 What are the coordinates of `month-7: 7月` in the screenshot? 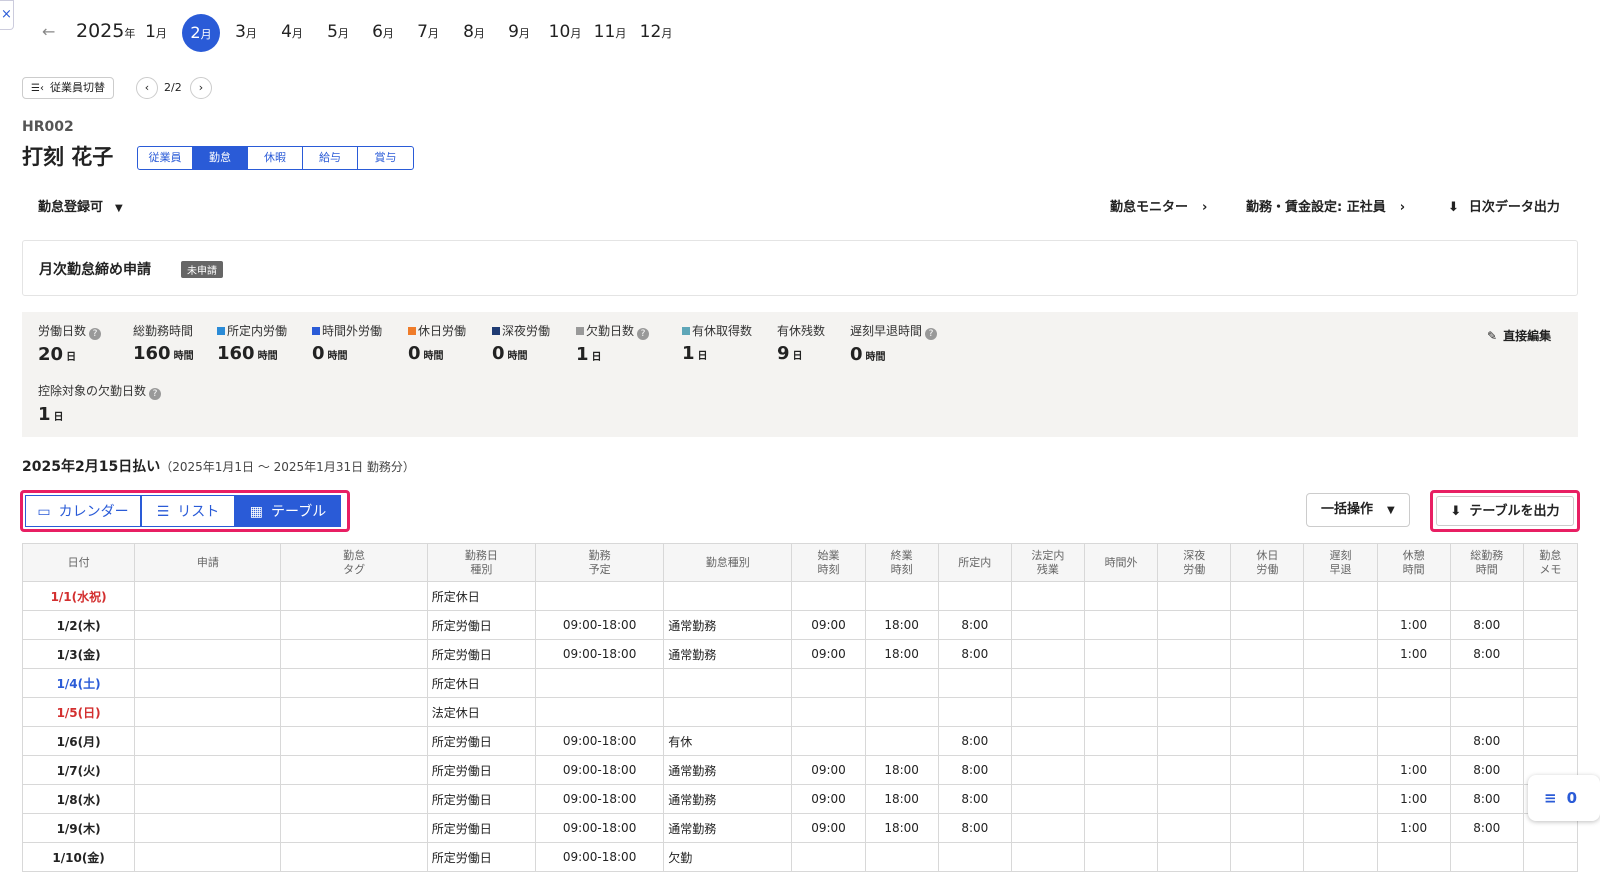 It's located at (428, 32).